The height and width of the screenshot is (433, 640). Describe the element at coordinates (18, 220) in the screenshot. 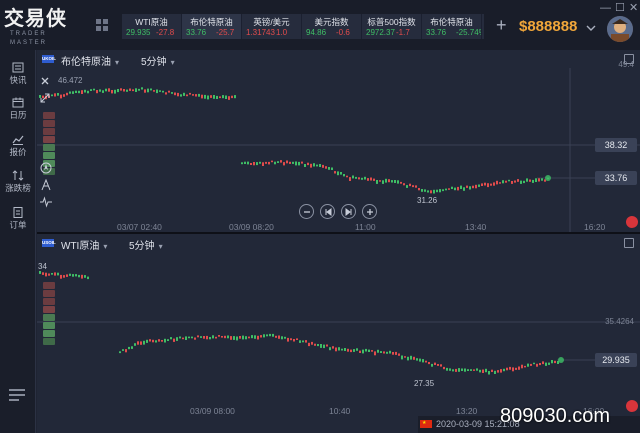

I see `sidebar-item-orders: 订单` at that location.